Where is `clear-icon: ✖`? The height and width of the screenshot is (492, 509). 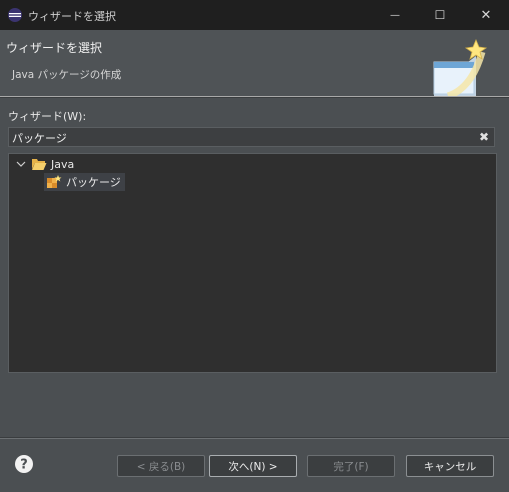 clear-icon: ✖ is located at coordinates (484, 137).